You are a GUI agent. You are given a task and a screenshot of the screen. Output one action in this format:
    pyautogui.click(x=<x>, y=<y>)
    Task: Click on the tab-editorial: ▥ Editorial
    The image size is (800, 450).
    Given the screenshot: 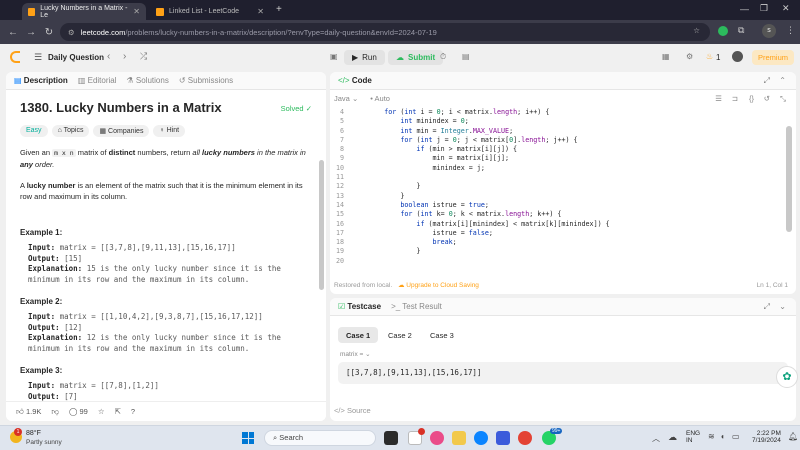 What is the action you would take?
    pyautogui.click(x=97, y=80)
    